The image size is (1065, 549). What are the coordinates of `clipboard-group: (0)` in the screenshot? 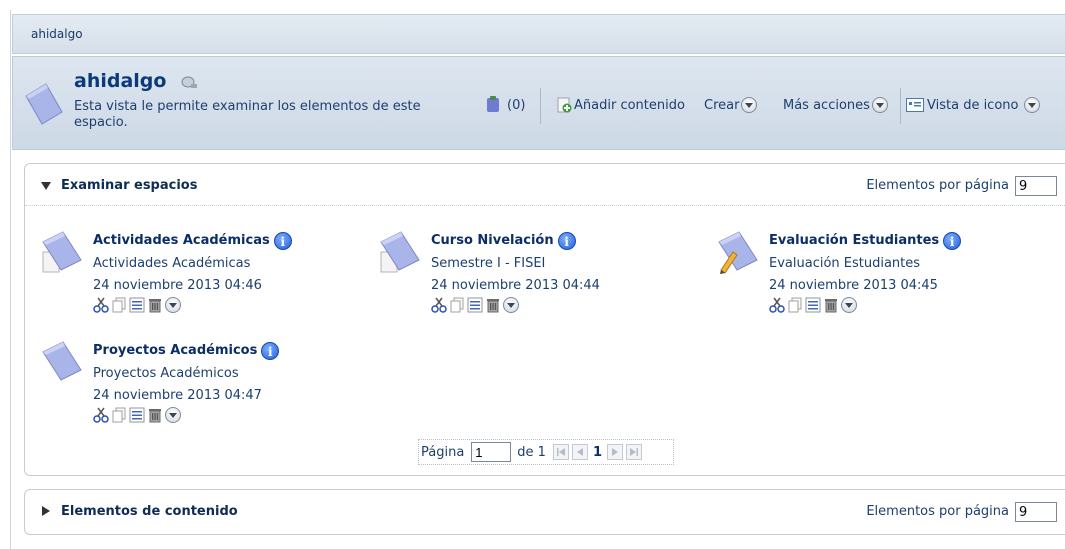 It's located at (504, 105).